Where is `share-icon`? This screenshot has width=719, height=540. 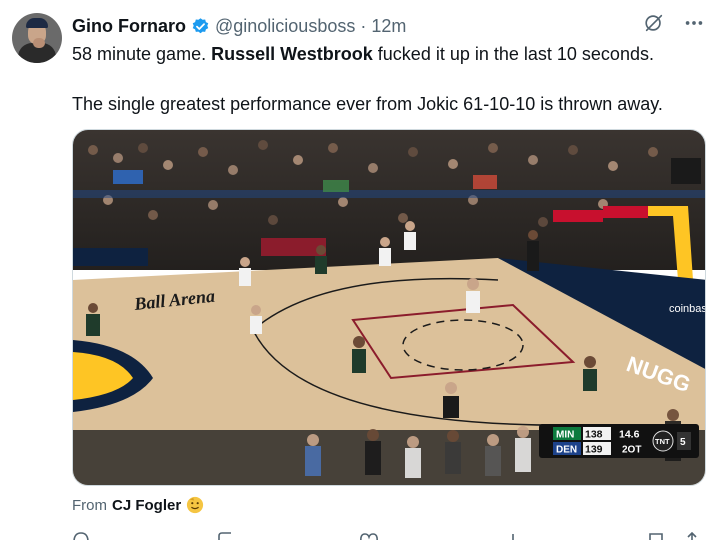
share-icon is located at coordinates (692, 536).